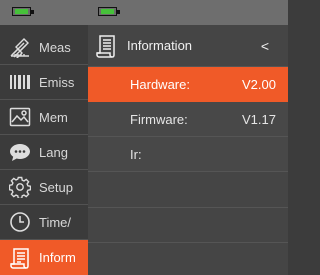 This screenshot has width=320, height=275. I want to click on back-button: <, so click(265, 46).